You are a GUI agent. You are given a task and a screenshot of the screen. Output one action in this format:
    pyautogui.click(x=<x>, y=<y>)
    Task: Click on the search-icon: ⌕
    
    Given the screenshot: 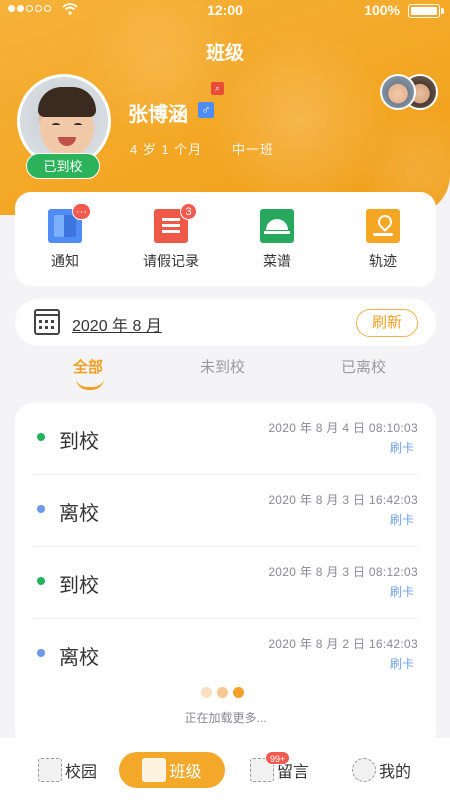 What is the action you would take?
    pyautogui.click(x=217, y=88)
    